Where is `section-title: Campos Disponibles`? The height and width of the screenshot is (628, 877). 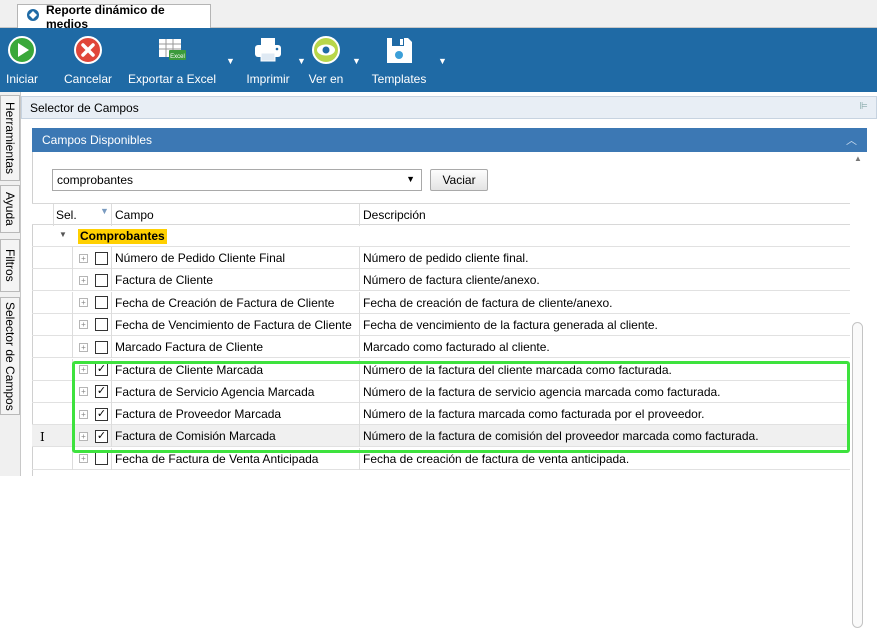 section-title: Campos Disponibles is located at coordinates (97, 140).